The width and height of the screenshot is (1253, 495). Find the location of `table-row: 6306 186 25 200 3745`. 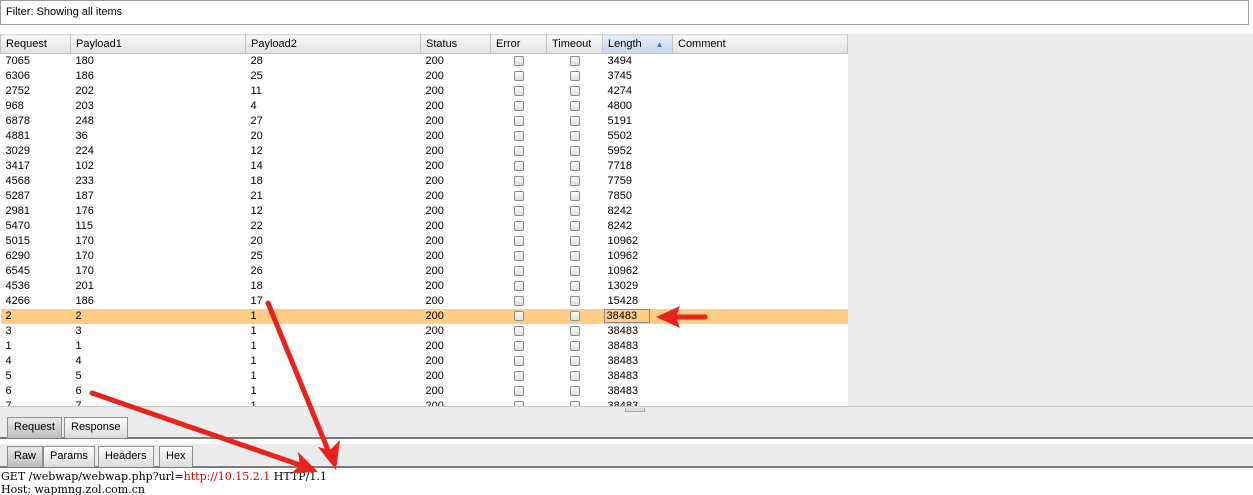

table-row: 6306 186 25 200 3745 is located at coordinates (424, 76).